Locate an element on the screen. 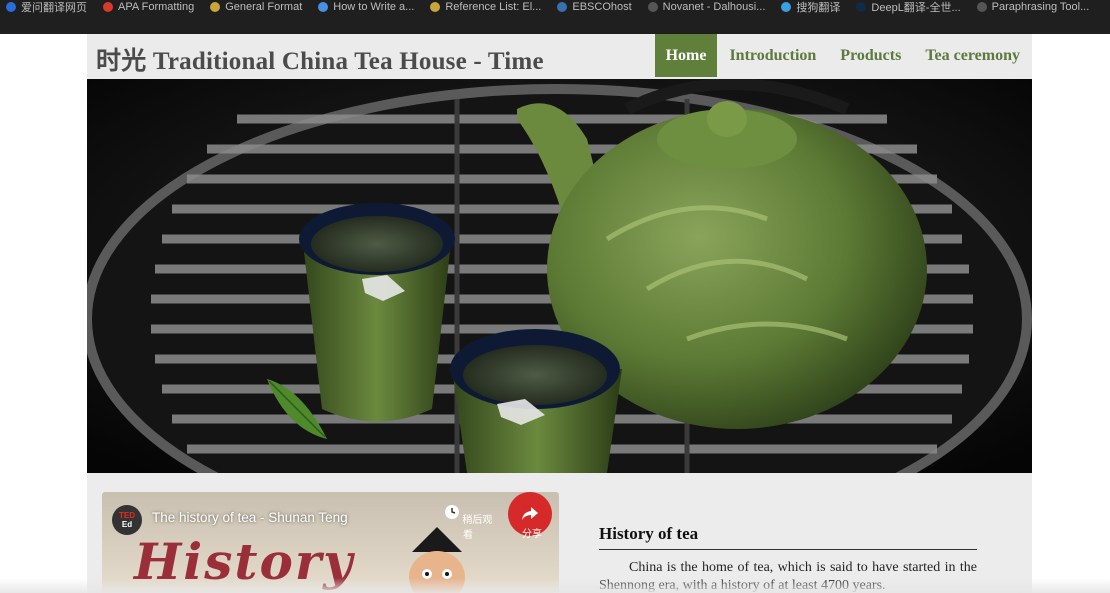 The image size is (1110, 593). main-nav: Home Introduction Products Tea ceremony is located at coordinates (843, 55).